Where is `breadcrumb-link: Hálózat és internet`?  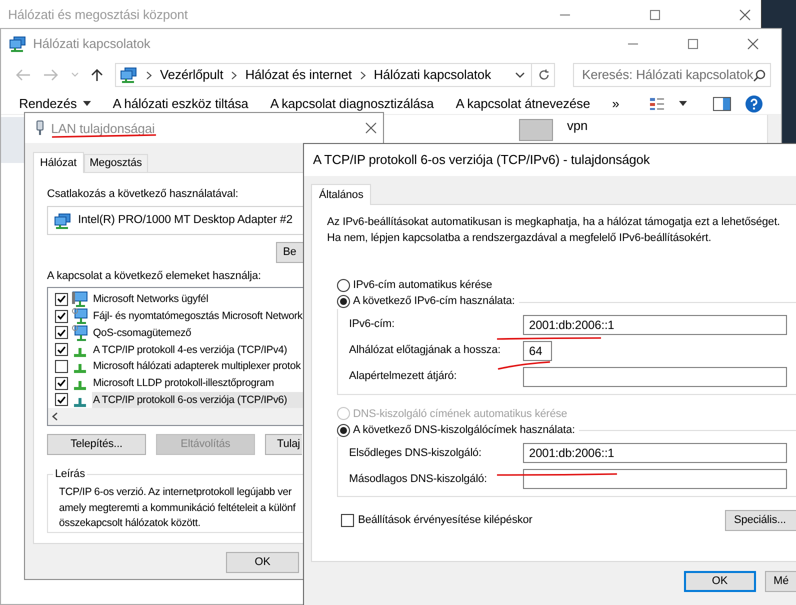
breadcrumb-link: Hálózat és internet is located at coordinates (298, 75).